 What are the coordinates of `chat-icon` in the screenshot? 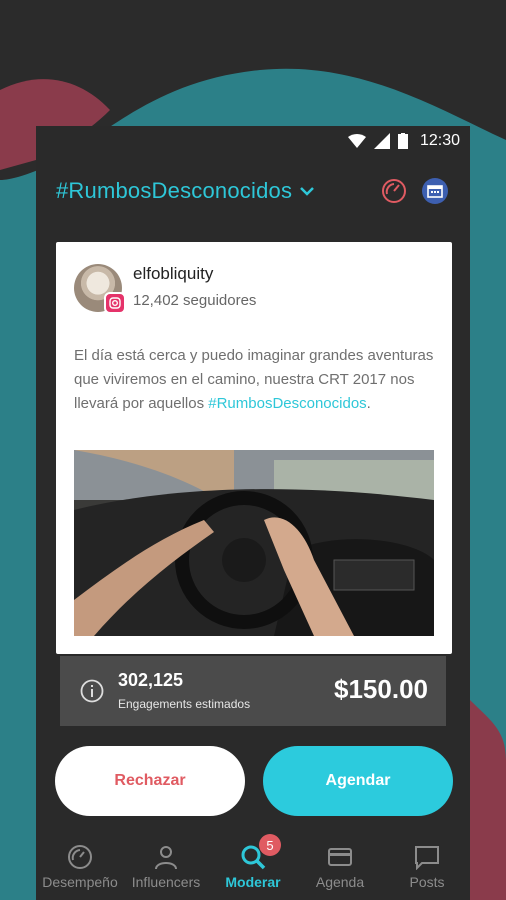 It's located at (427, 858).